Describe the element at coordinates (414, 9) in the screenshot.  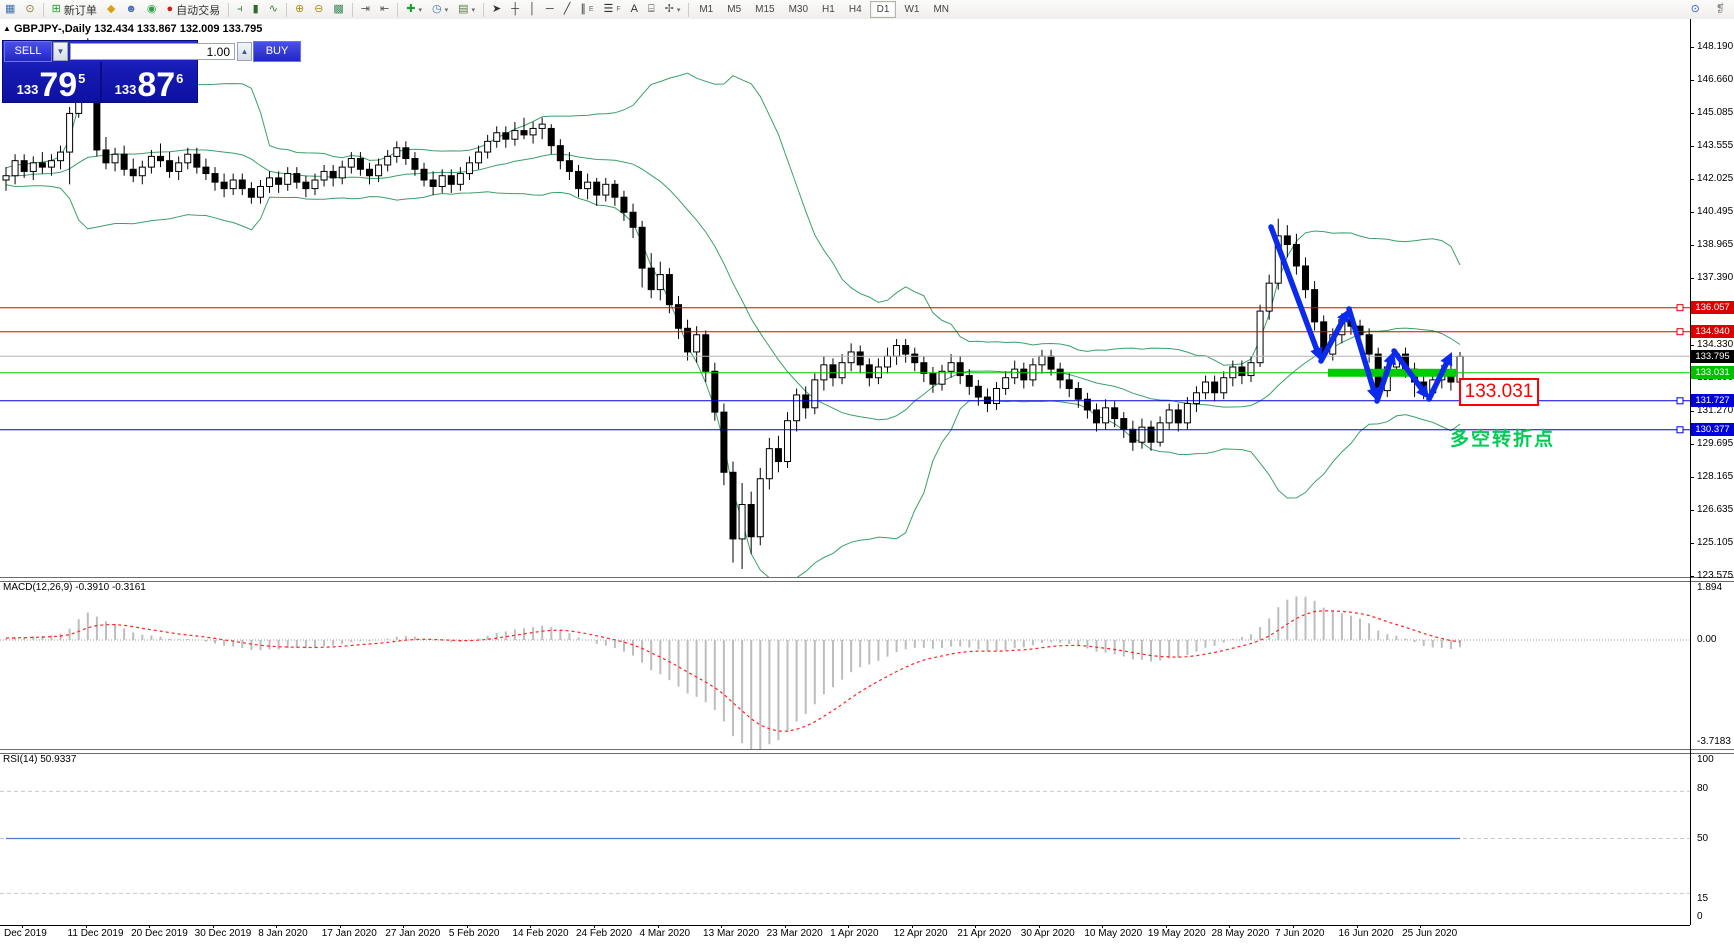
I see `indicators-add-icon: ✚ ▾` at that location.